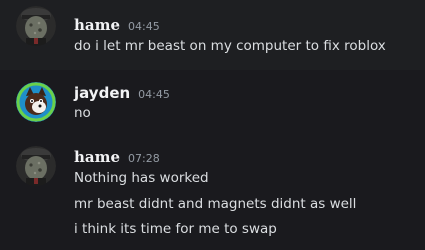 The height and width of the screenshot is (250, 425). What do you see at coordinates (215, 204) in the screenshot?
I see `message-text: mr beast didnt and magnets didnt as well` at bounding box center [215, 204].